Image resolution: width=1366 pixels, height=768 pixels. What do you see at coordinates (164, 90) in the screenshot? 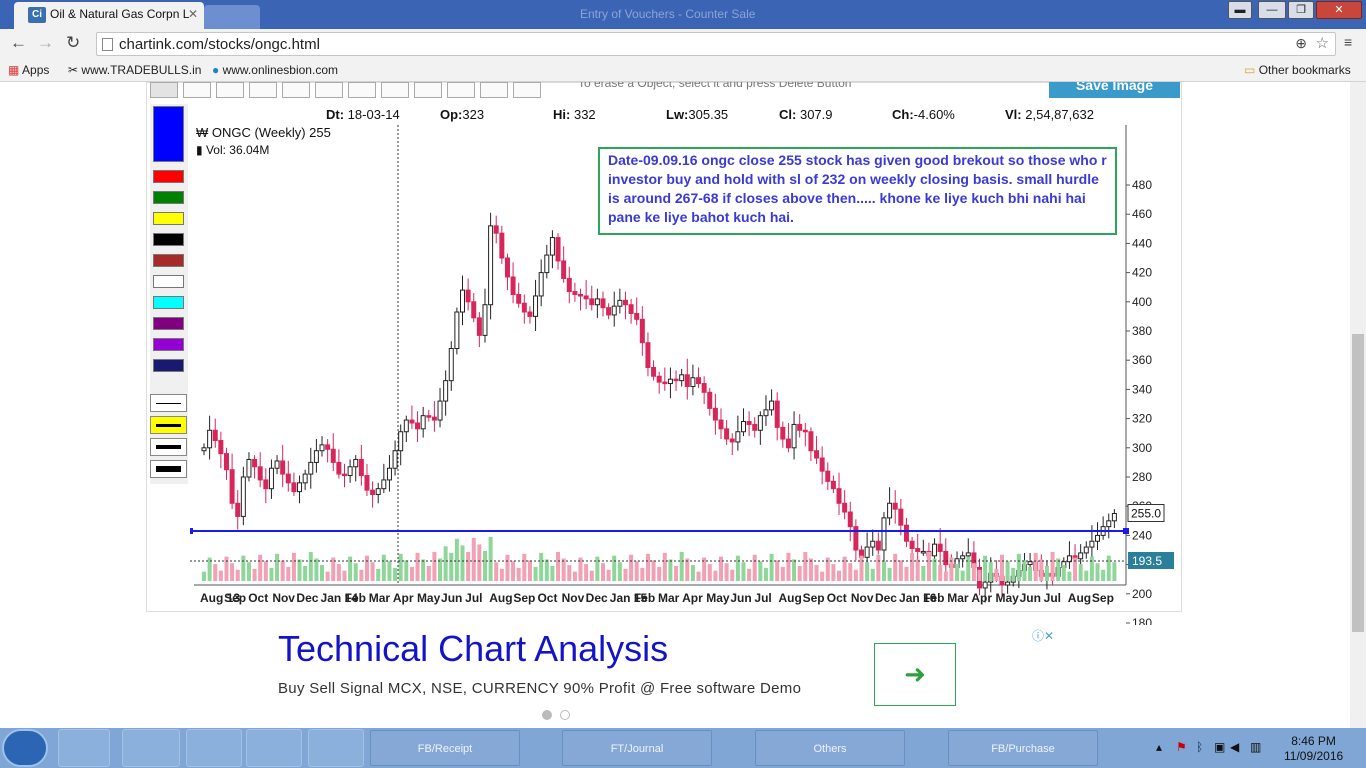
I see `pointer-tool-icon` at bounding box center [164, 90].